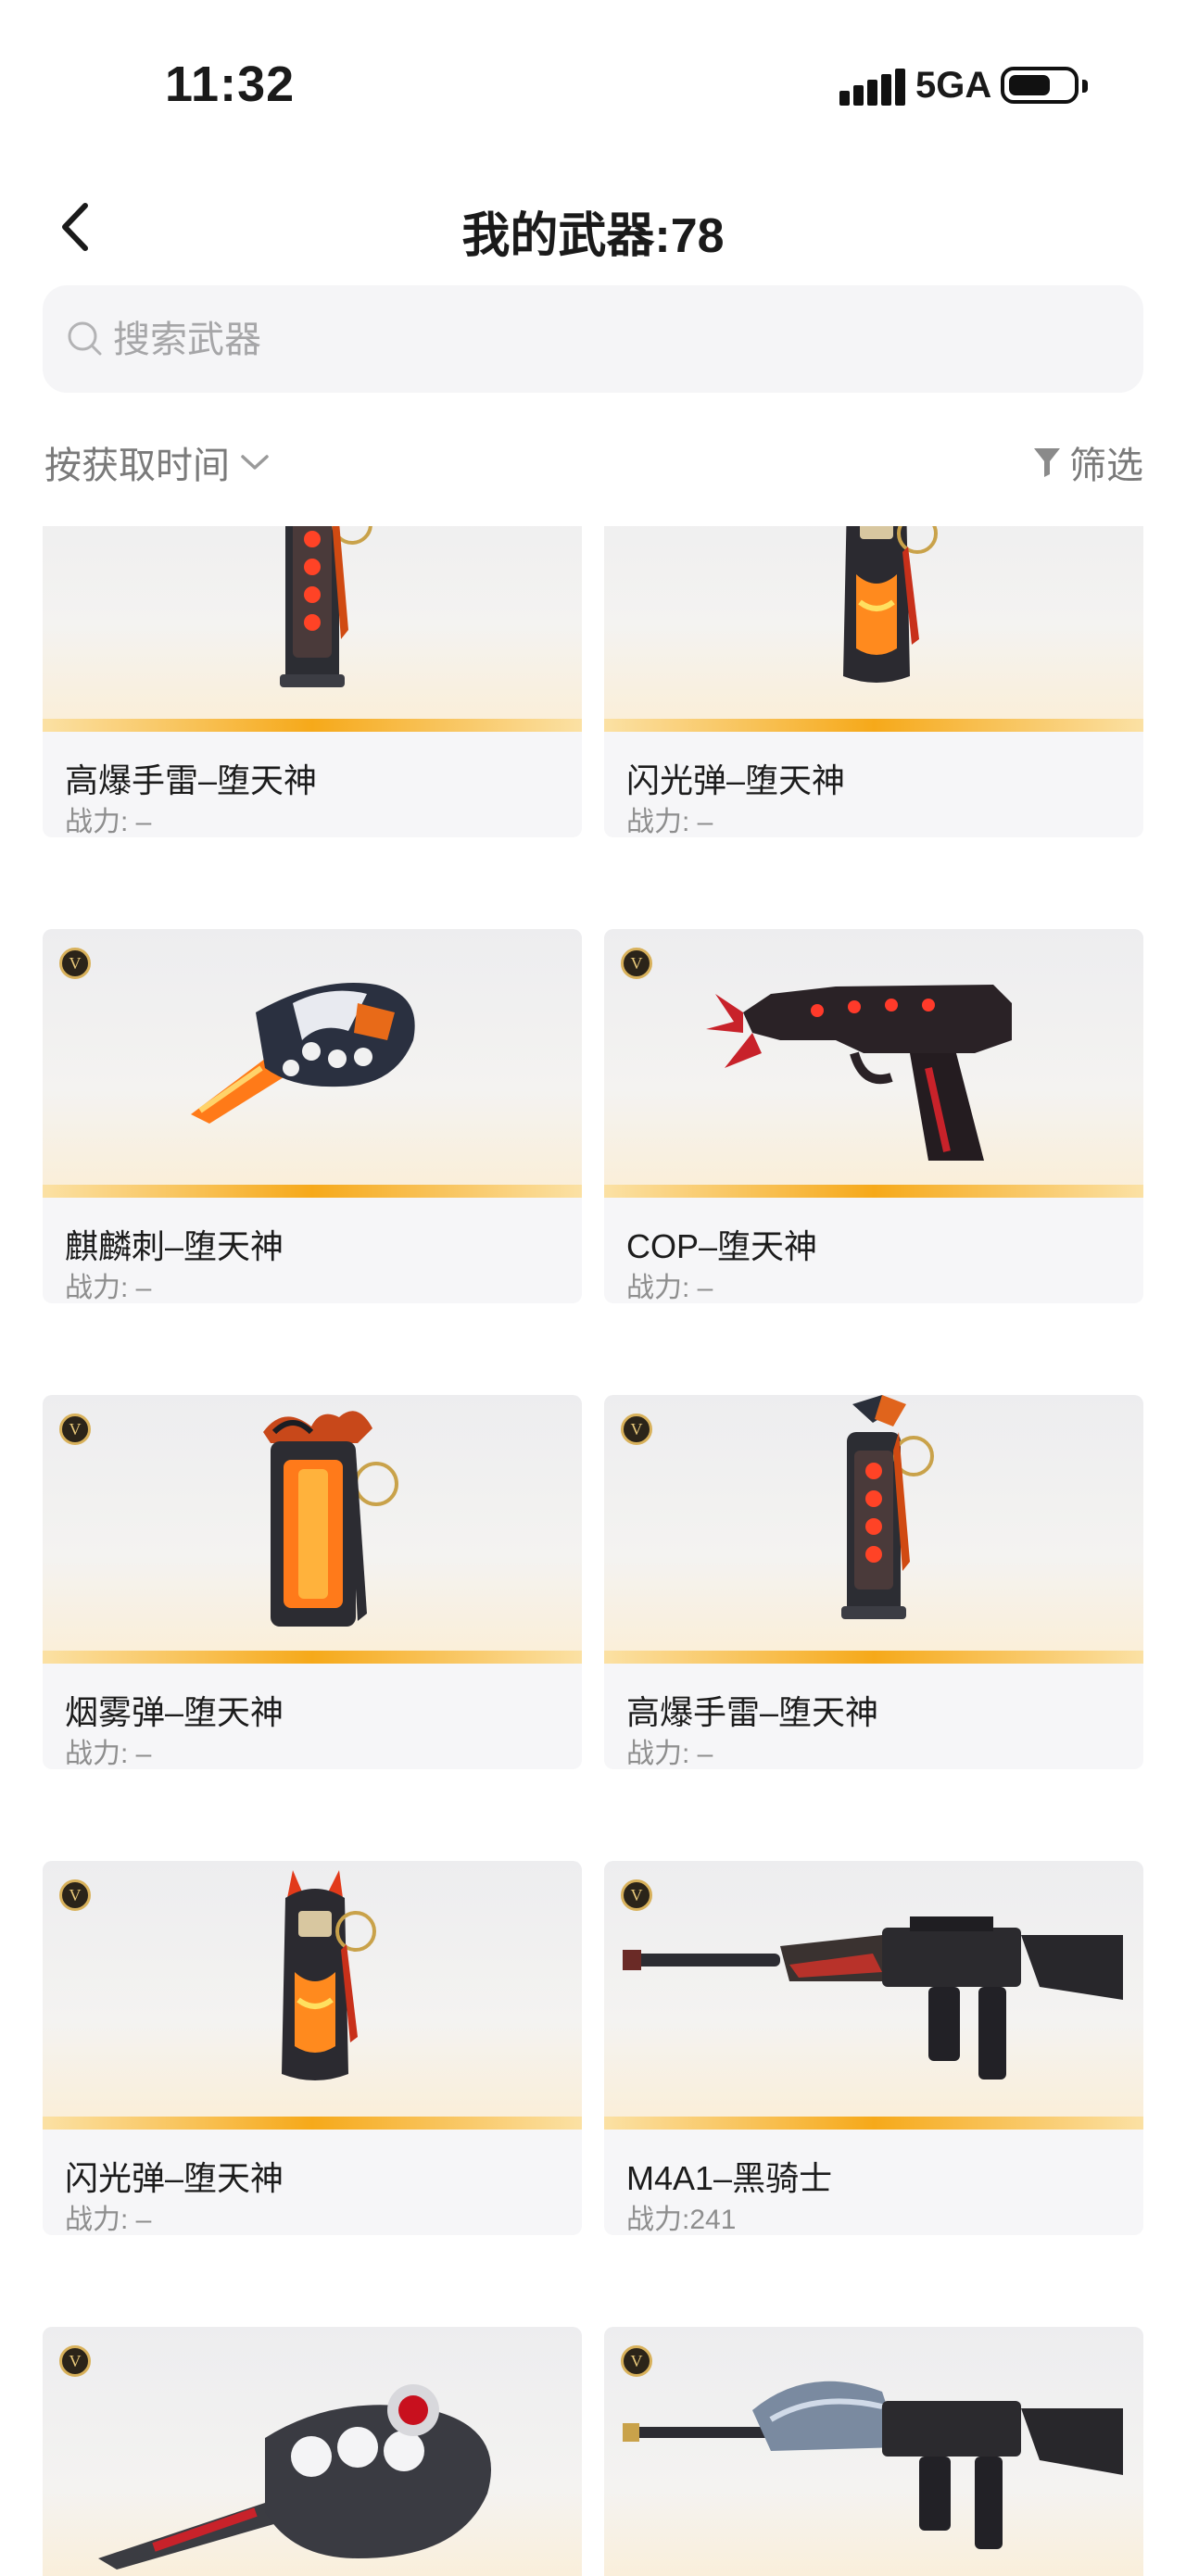  I want to click on sort-dropdown: 按获取时间, so click(157, 462).